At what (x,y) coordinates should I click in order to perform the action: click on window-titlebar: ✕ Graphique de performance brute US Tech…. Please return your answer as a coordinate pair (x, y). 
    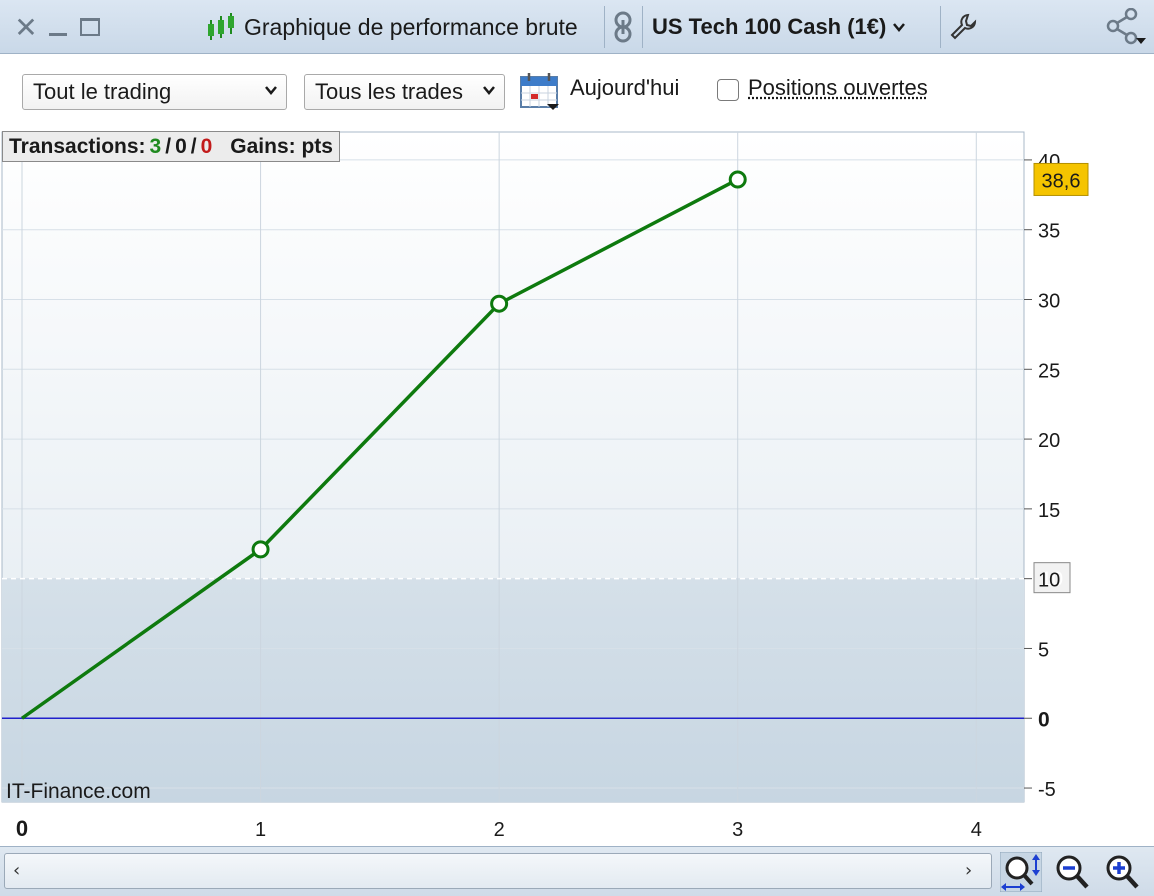
    Looking at the image, I should click on (577, 27).